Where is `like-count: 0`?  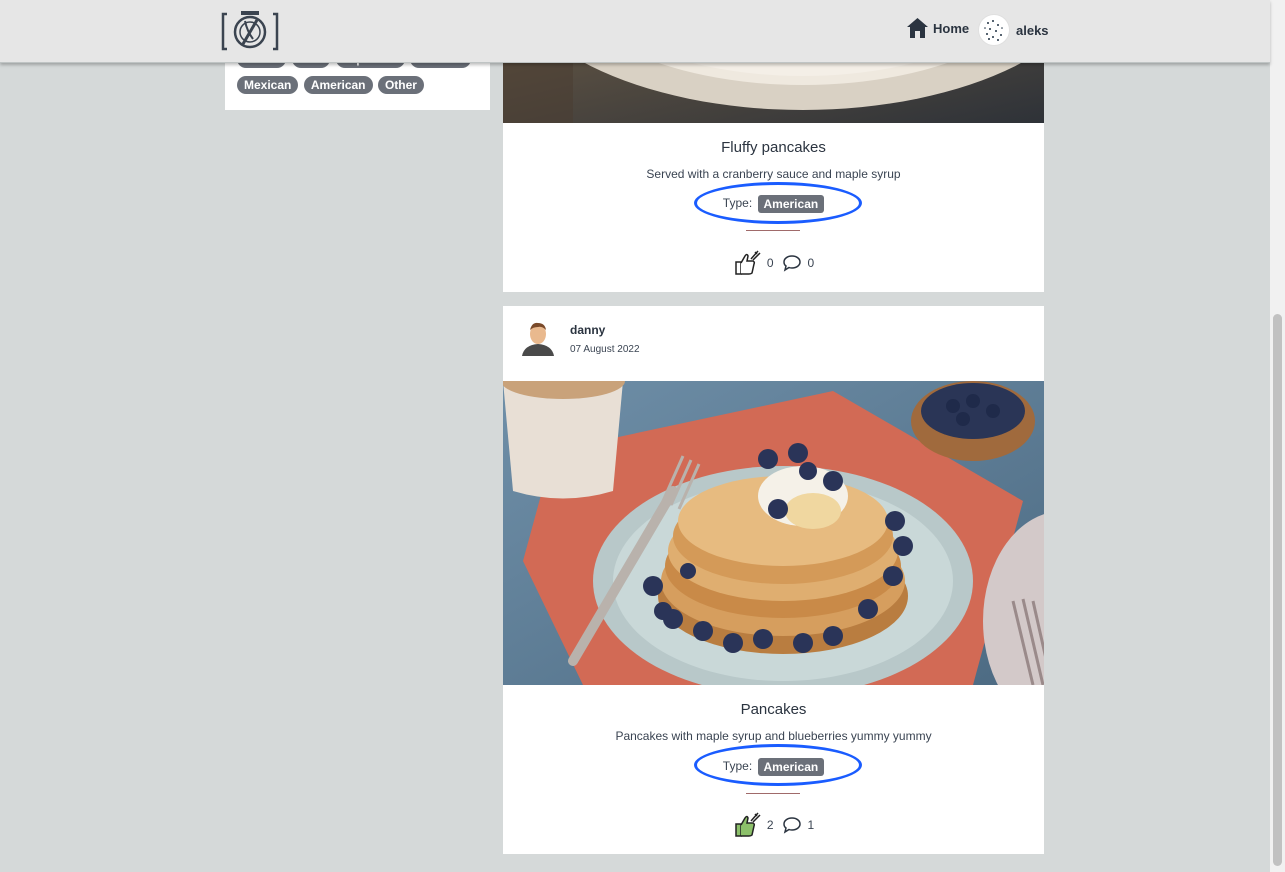 like-count: 0 is located at coordinates (770, 263).